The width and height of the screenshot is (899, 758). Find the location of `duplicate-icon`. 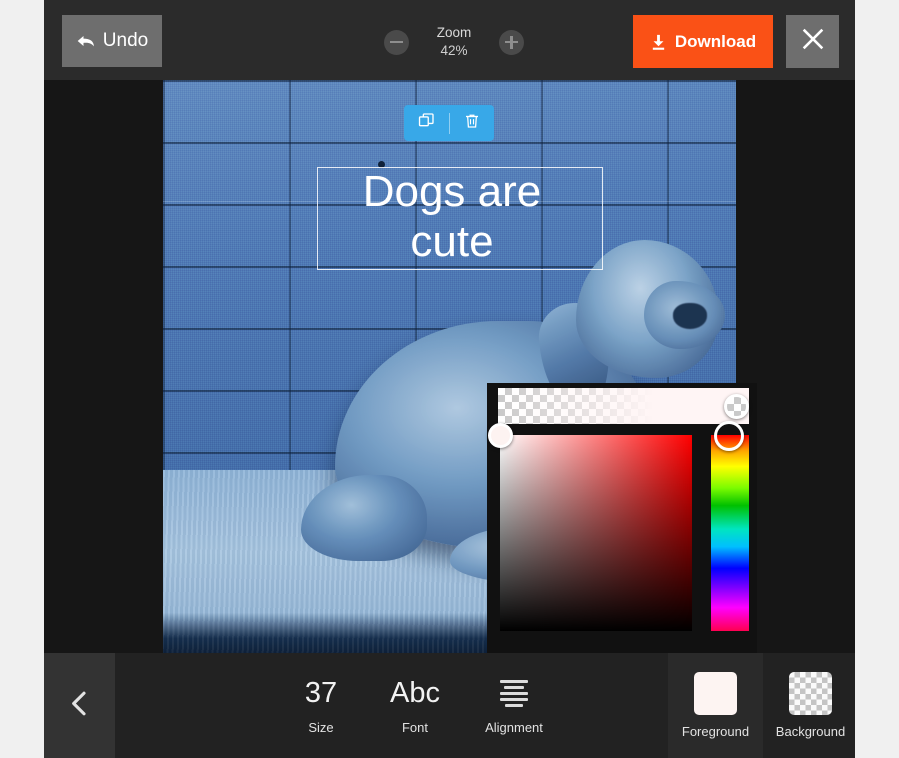

duplicate-icon is located at coordinates (426, 123).